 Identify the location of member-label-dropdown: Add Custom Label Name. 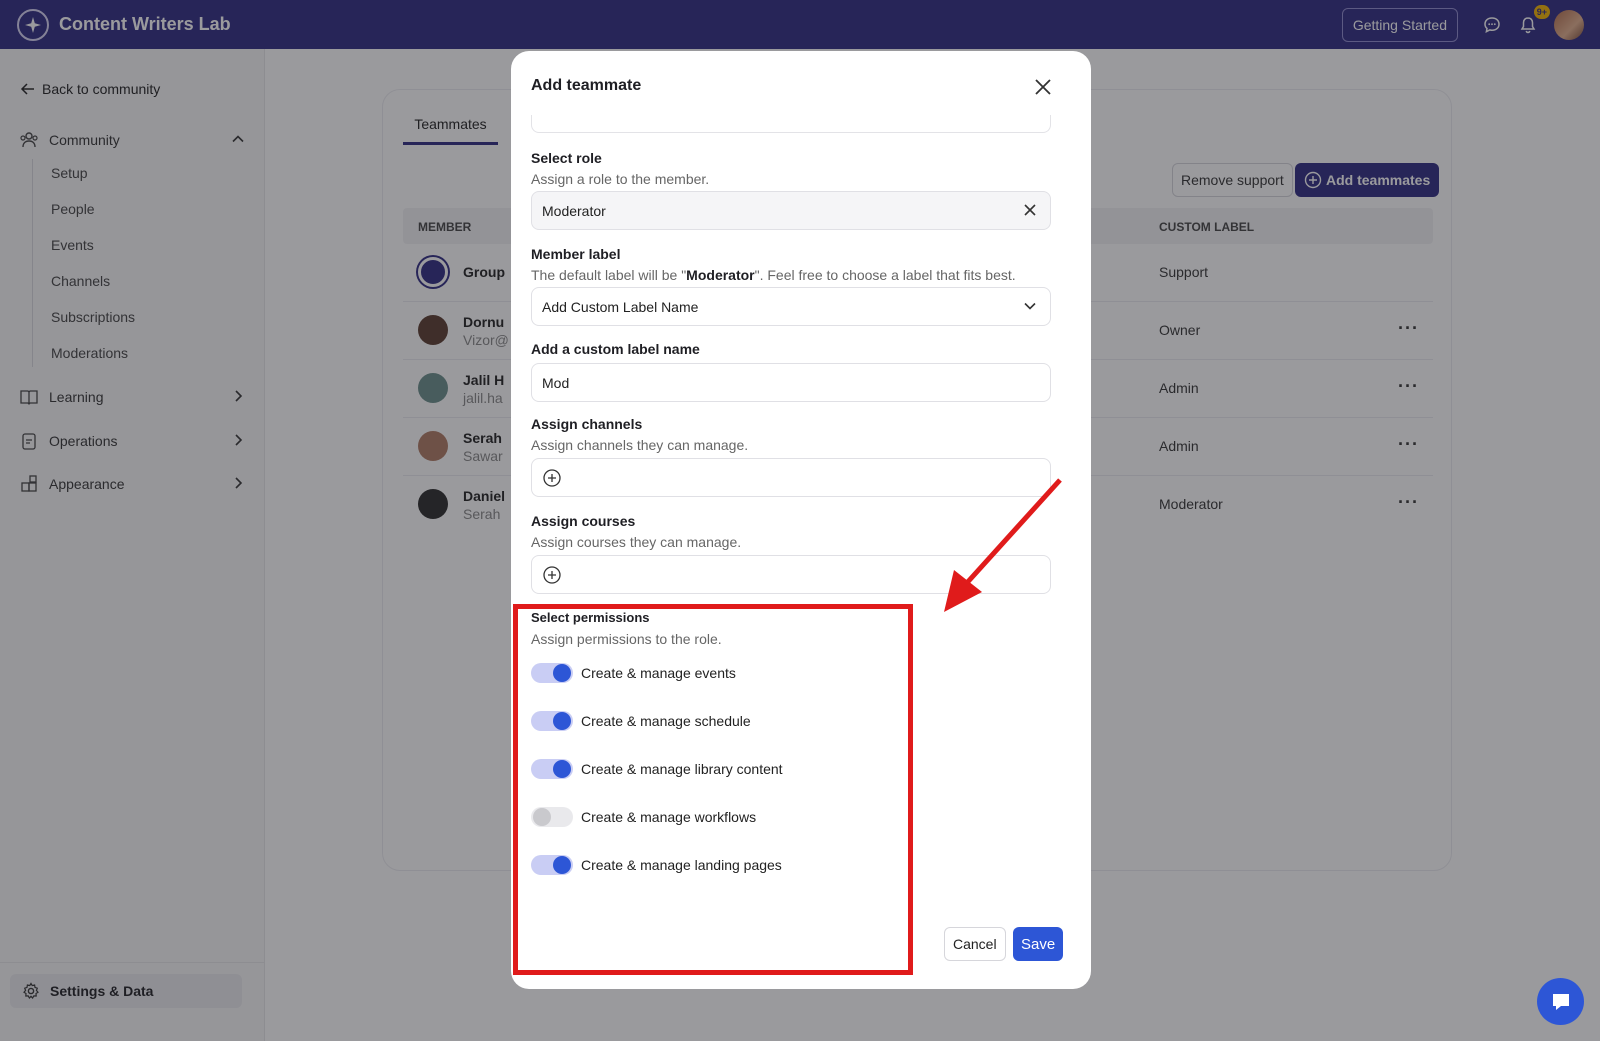
(791, 306).